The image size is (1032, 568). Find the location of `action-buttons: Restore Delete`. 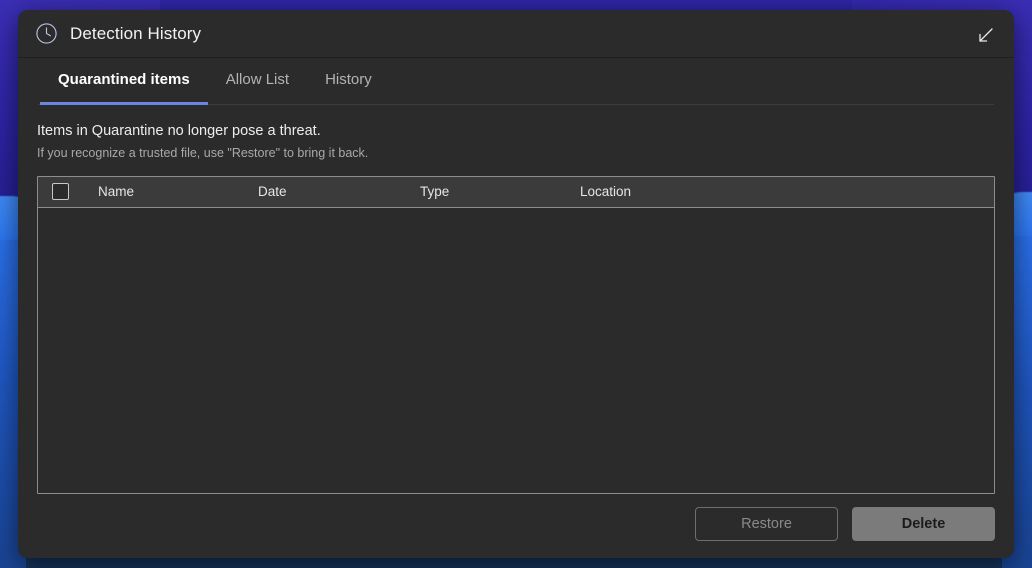

action-buttons: Restore Delete is located at coordinates (845, 524).